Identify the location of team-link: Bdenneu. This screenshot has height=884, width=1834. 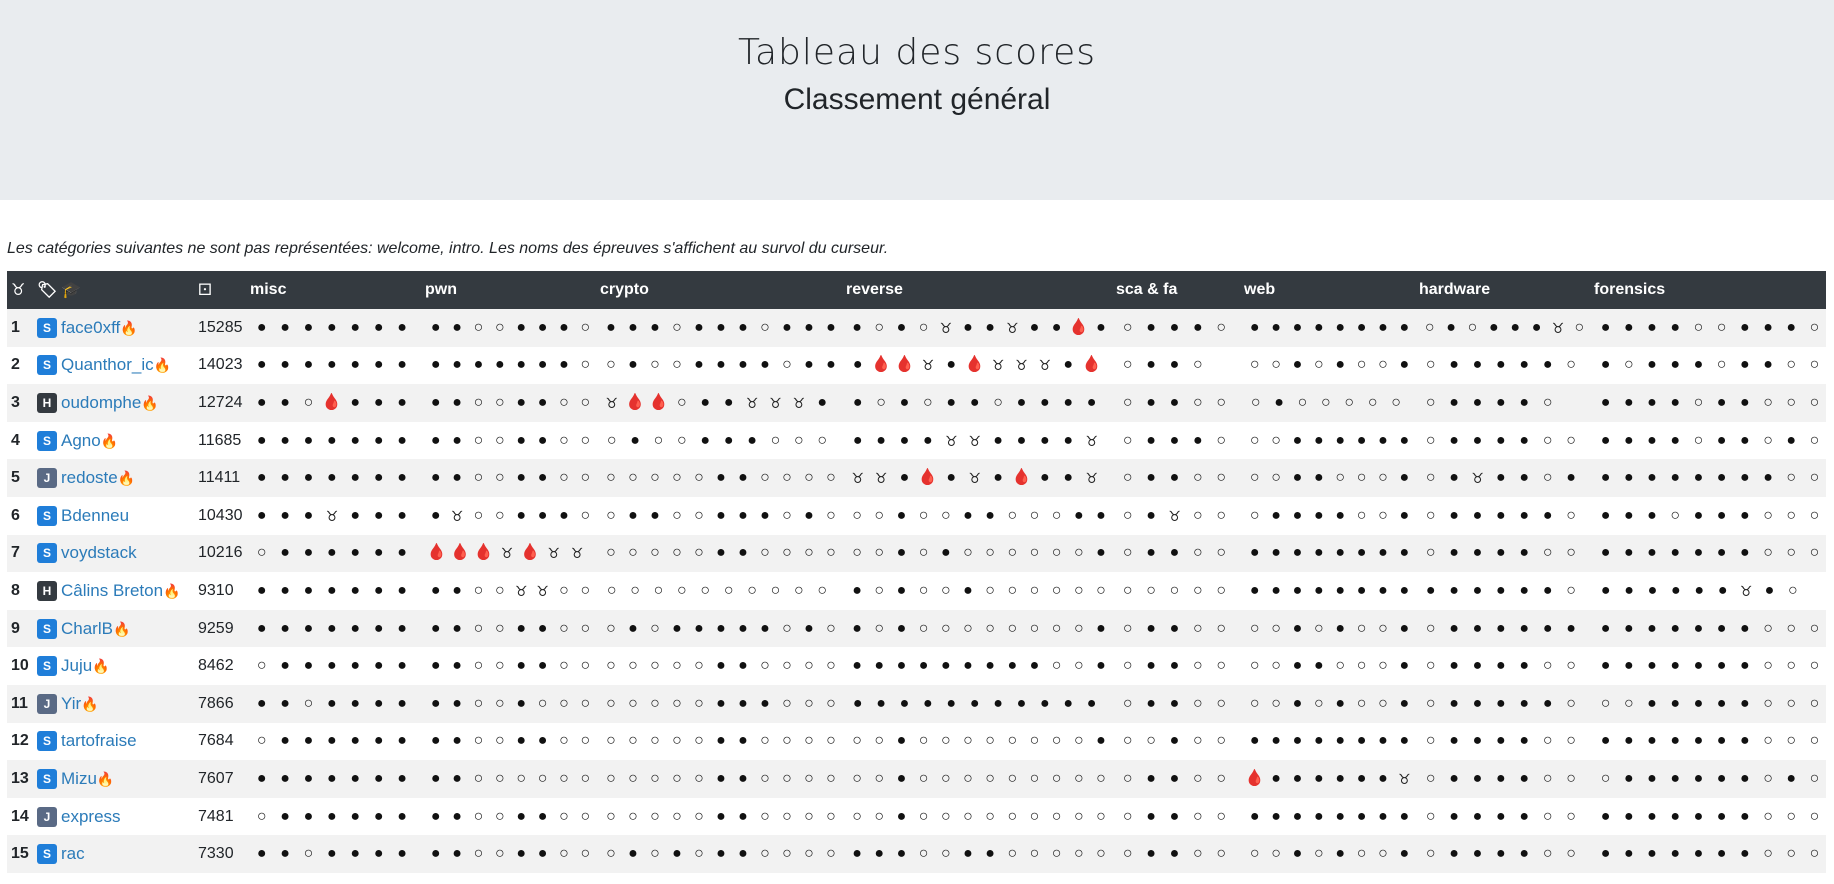
(95, 515).